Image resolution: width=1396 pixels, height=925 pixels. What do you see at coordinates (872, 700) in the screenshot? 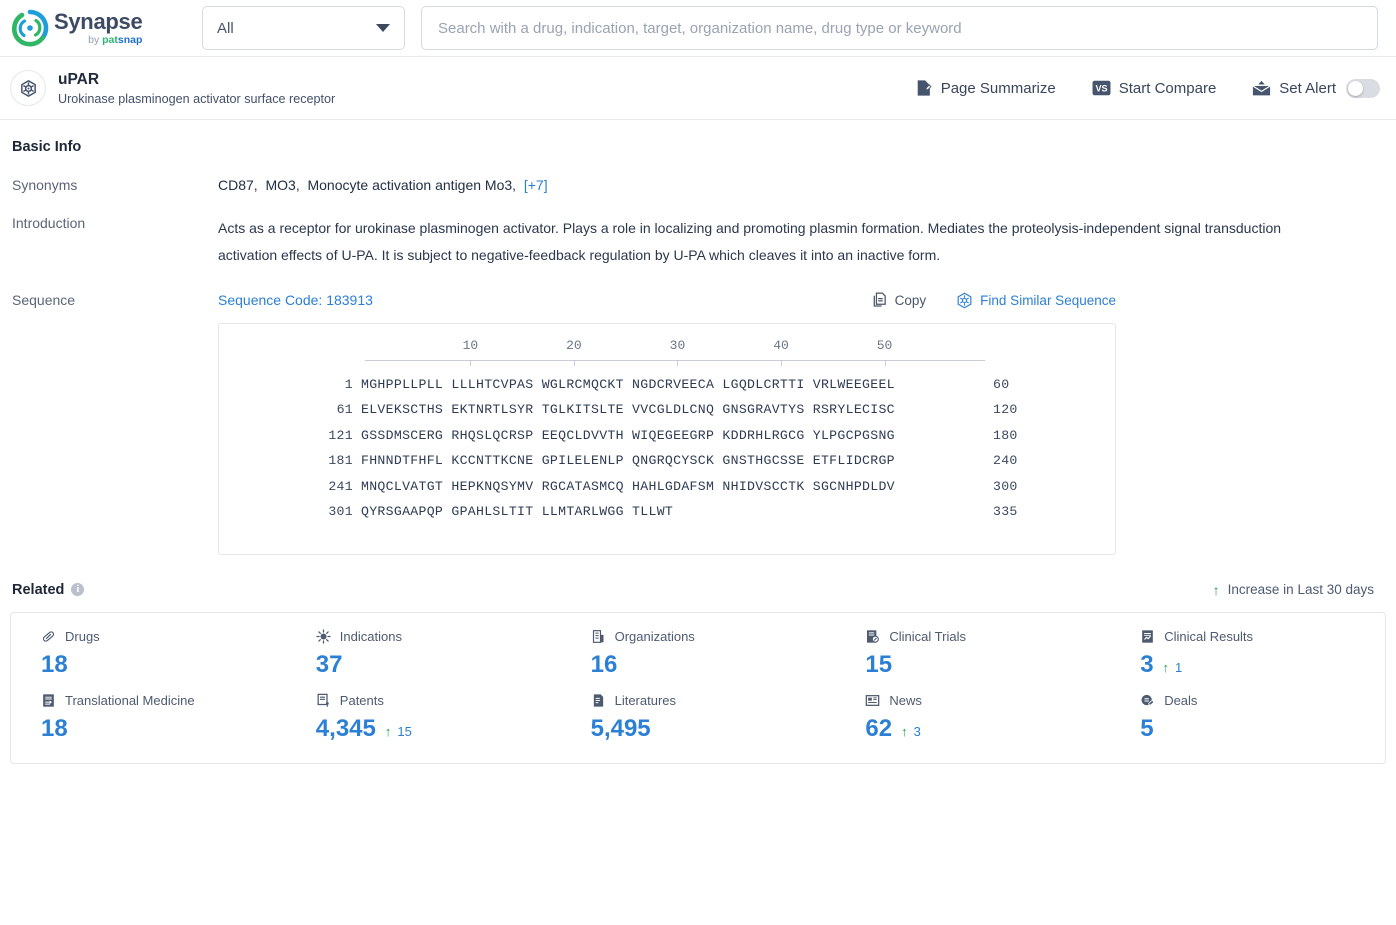
I see `news-icon` at bounding box center [872, 700].